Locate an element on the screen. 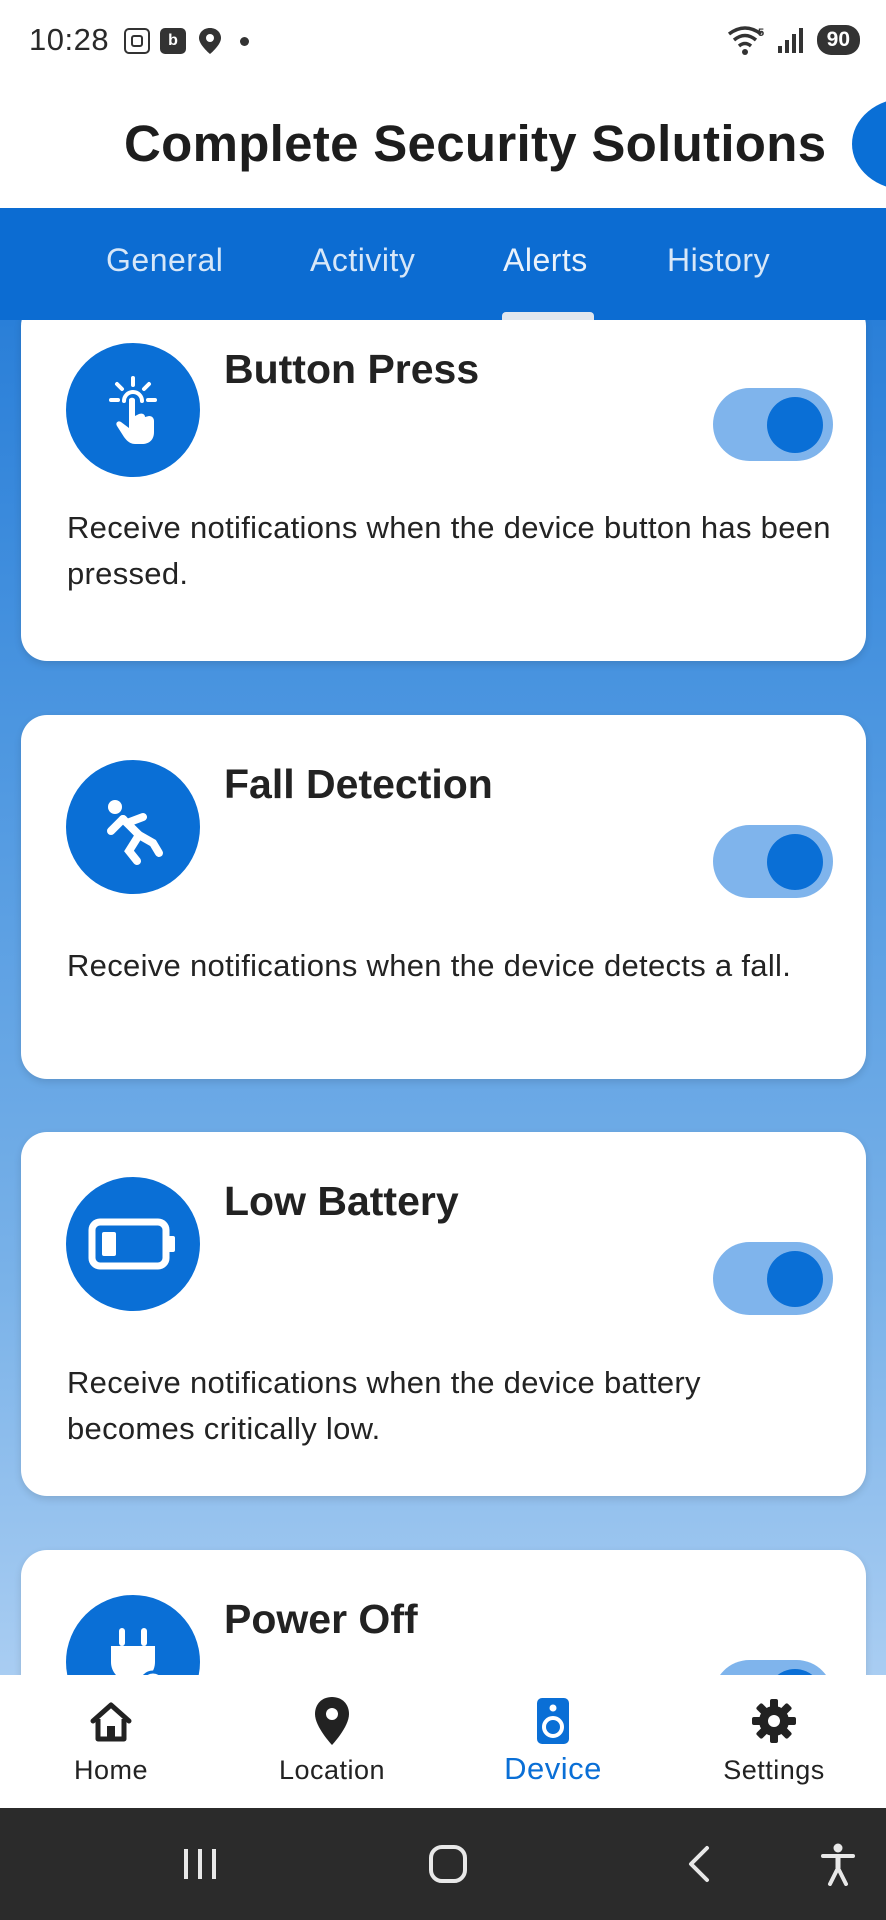 This screenshot has height=1920, width=886. nav-location: Location is located at coordinates (332, 1741).